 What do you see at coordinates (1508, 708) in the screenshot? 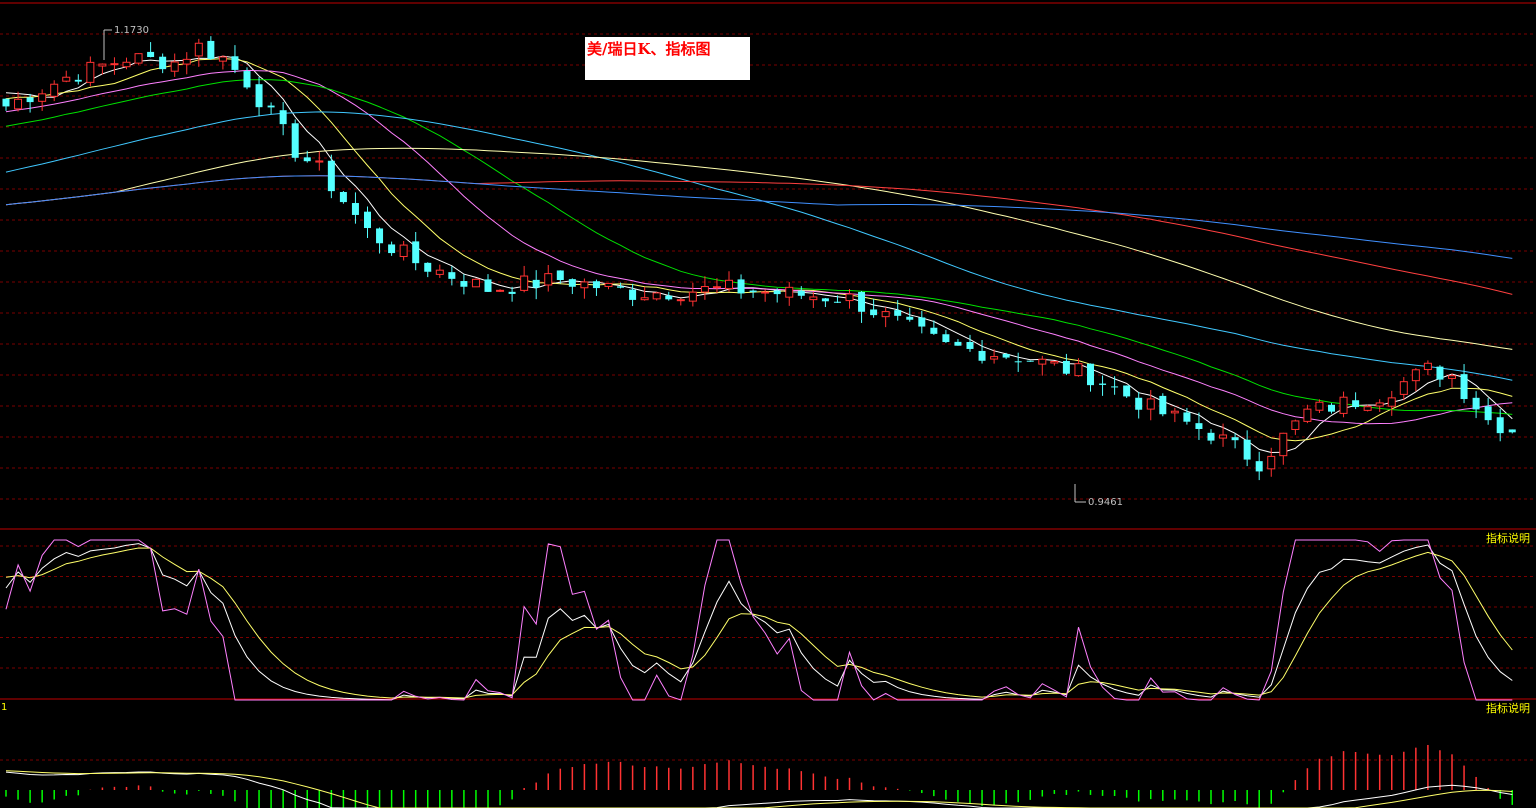
I see `indicator-help-button-macd: 指标说明` at bounding box center [1508, 708].